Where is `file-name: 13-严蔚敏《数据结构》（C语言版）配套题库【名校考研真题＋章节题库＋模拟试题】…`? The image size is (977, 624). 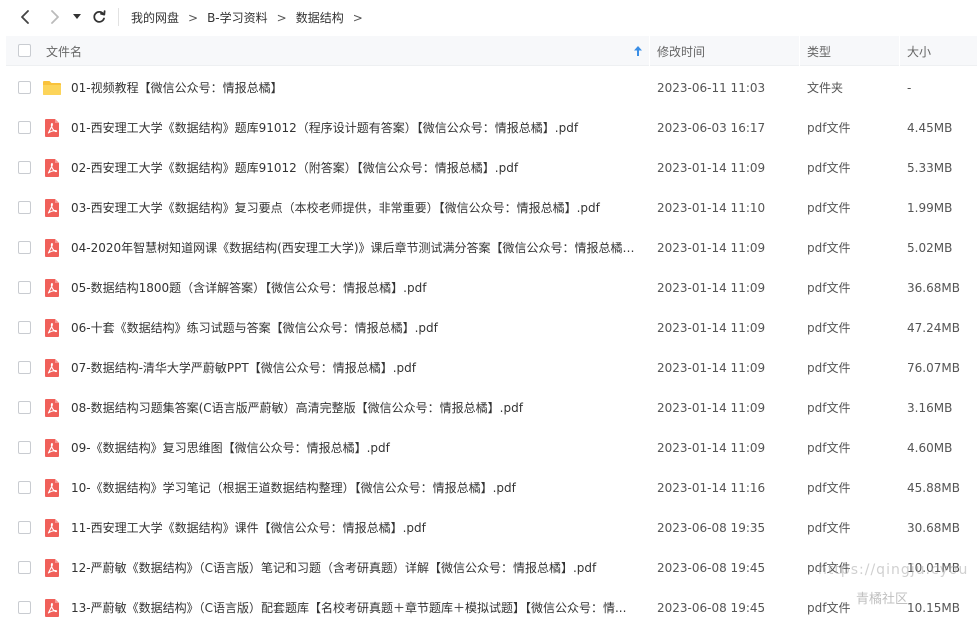
file-name: 13-严蔚敏《数据结构》（C语言版）配套题库【名校考研真题＋章节题库＋模拟试题】… is located at coordinates (357, 606).